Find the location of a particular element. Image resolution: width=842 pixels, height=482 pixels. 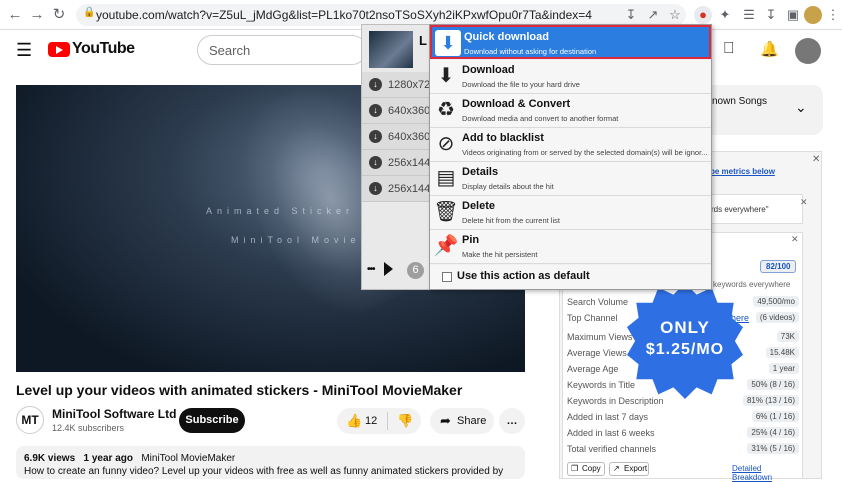

subscribe-button: Subscribe is located at coordinates (212, 420).